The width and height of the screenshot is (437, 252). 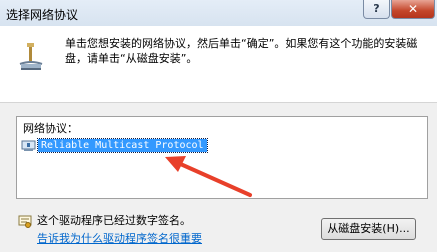 I want to click on list-item-reliable-multicast: Reliable Multicast Protocol, so click(x=114, y=145).